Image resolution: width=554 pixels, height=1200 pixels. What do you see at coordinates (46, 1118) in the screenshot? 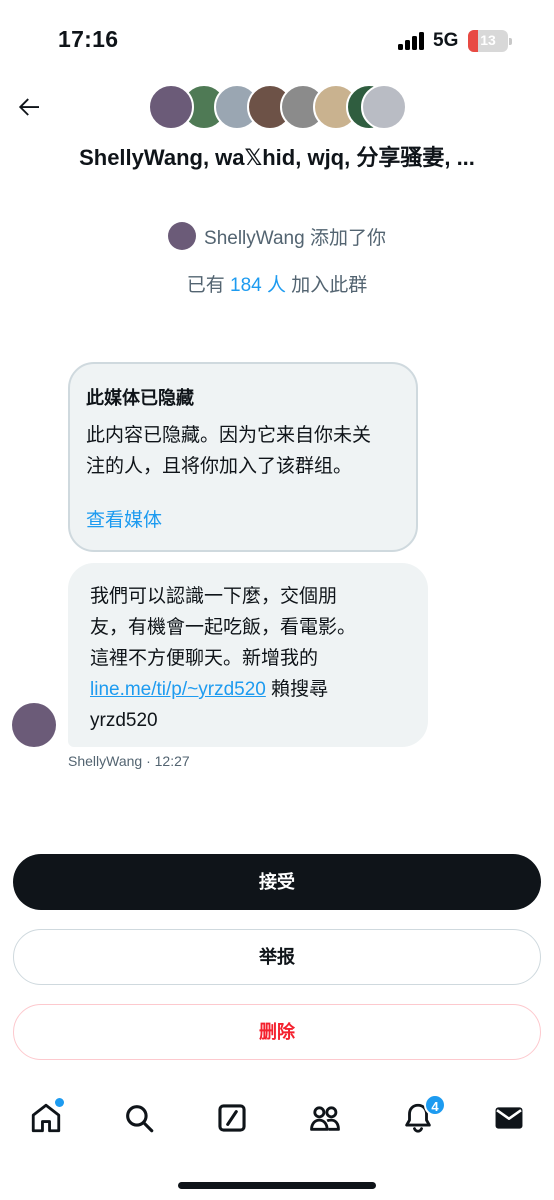
I see `tab-home` at bounding box center [46, 1118].